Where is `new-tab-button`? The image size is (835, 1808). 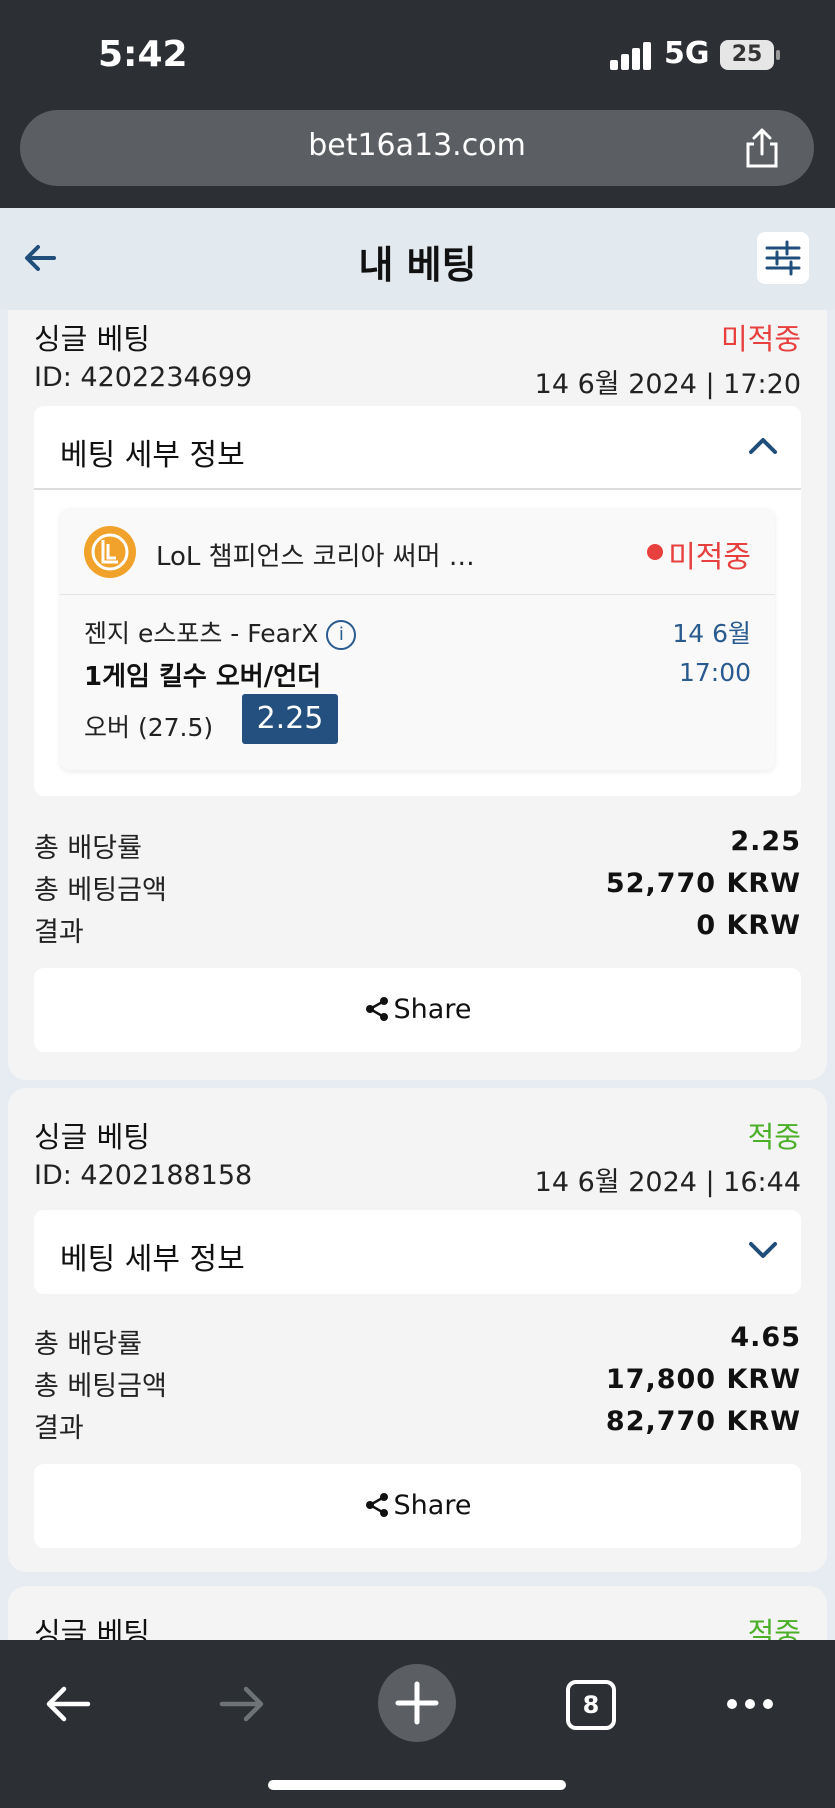
new-tab-button is located at coordinates (417, 1703).